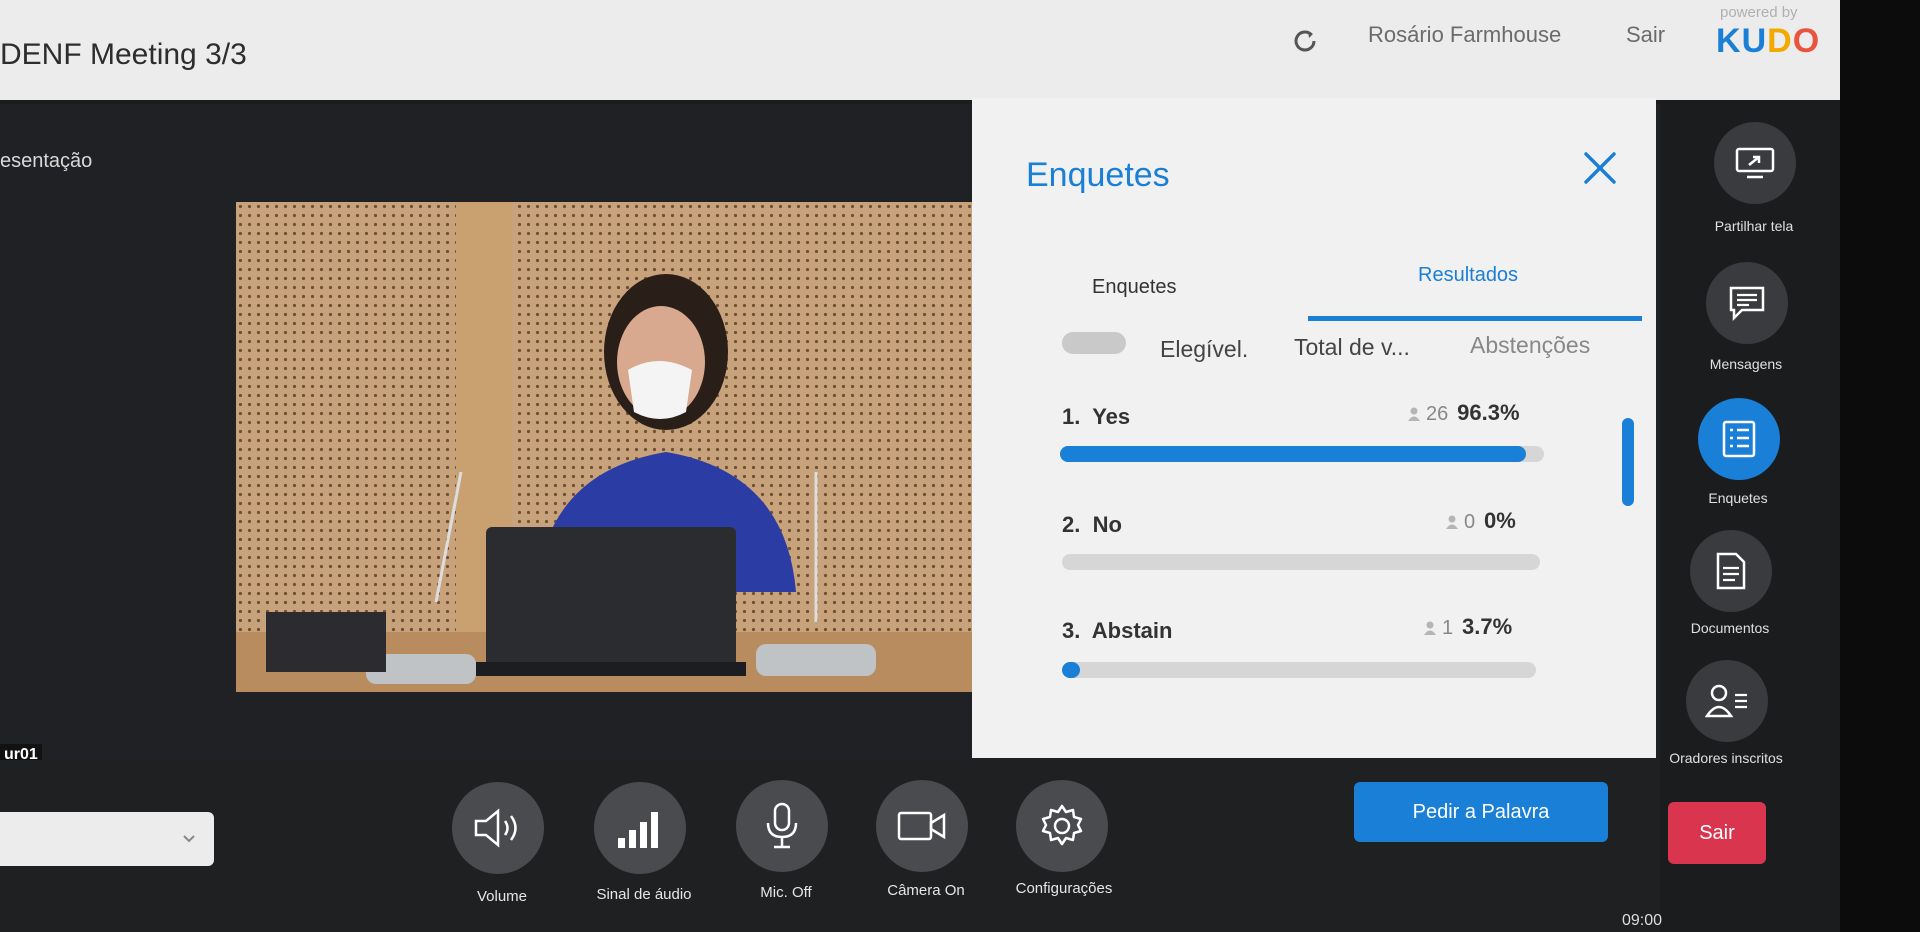 The width and height of the screenshot is (1920, 932). Describe the element at coordinates (1530, 345) in the screenshot. I see `stat-abstentions: Abstenções` at that location.